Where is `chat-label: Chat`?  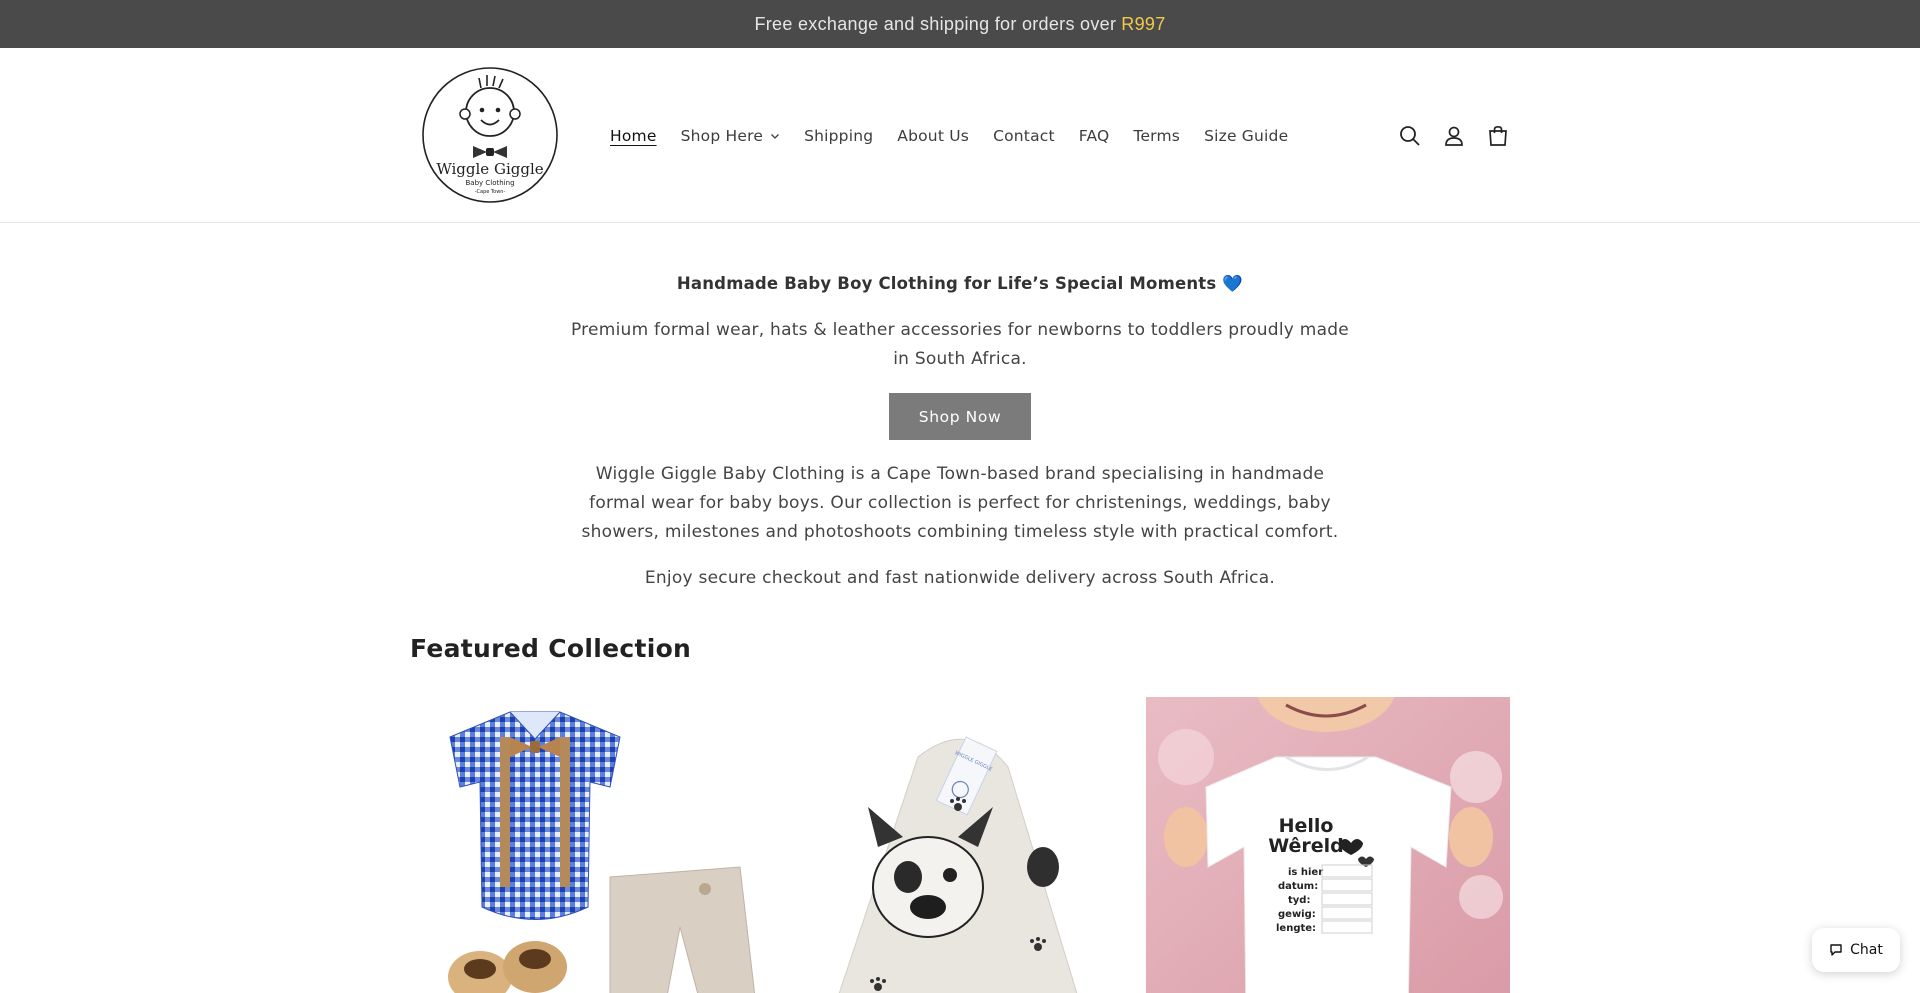 chat-label: Chat is located at coordinates (1866, 950).